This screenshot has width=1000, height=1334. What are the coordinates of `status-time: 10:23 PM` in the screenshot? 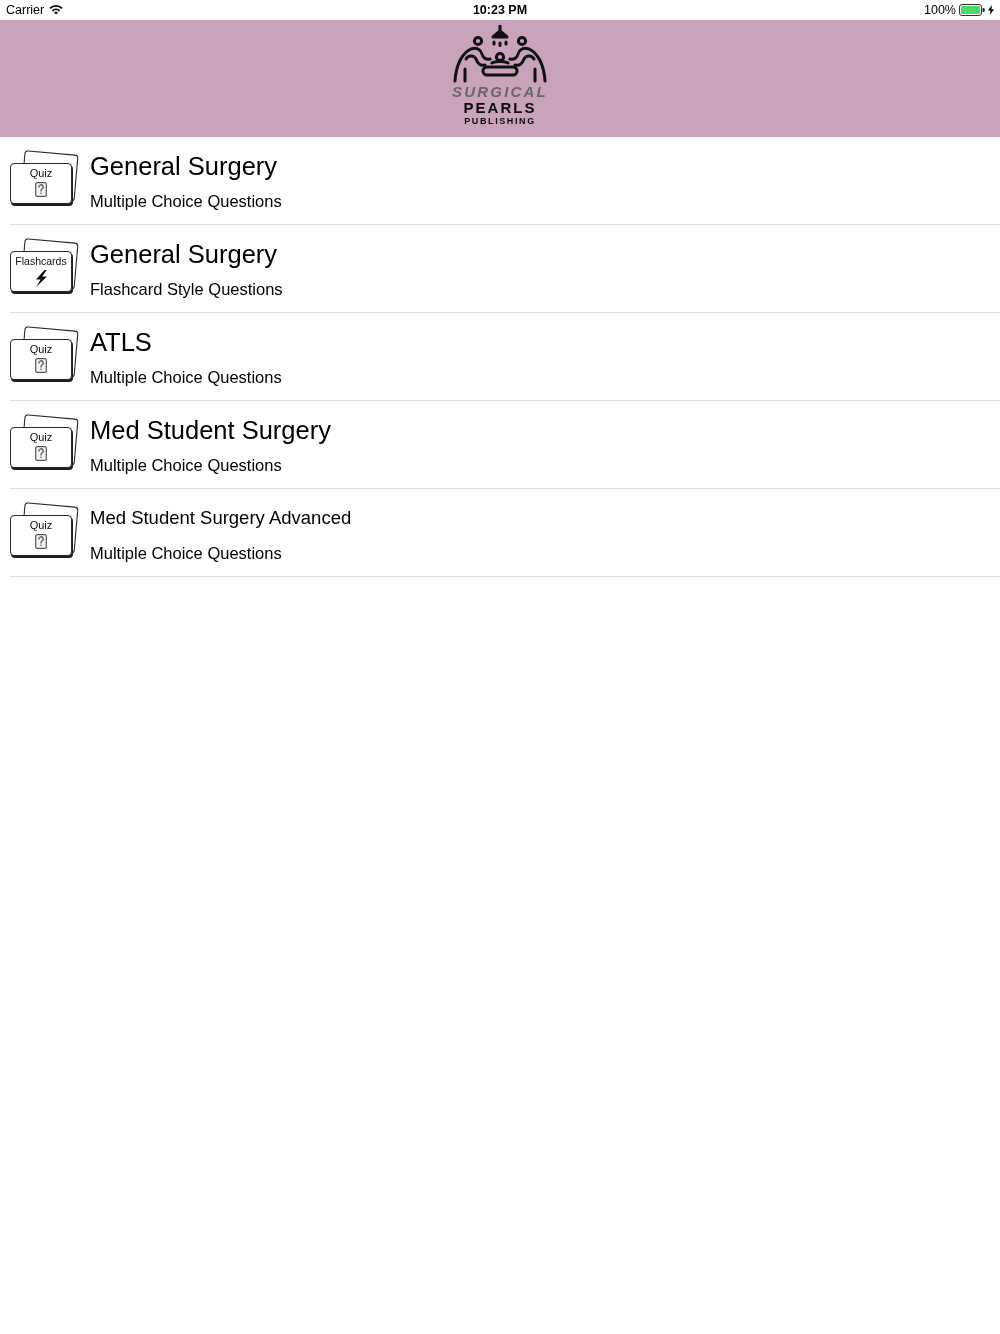 It's located at (500, 10).